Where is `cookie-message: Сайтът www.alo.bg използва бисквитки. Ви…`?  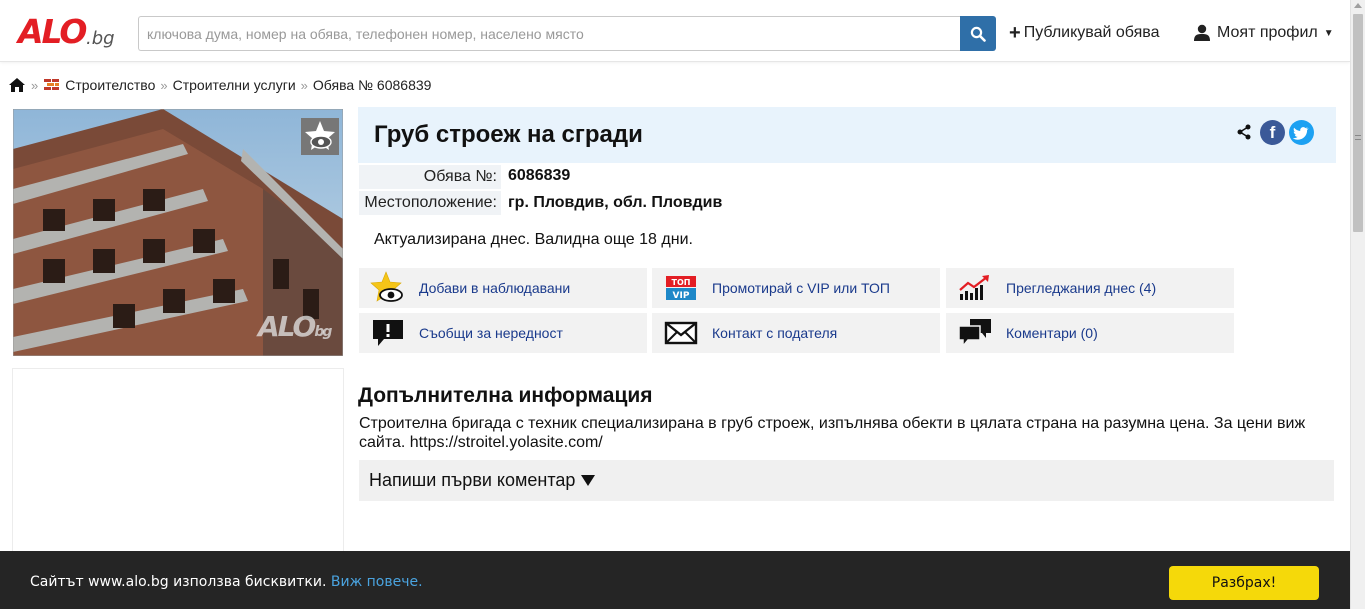
cookie-message: Сайтът www.alo.bg използва бисквитки. Ви… is located at coordinates (226, 582).